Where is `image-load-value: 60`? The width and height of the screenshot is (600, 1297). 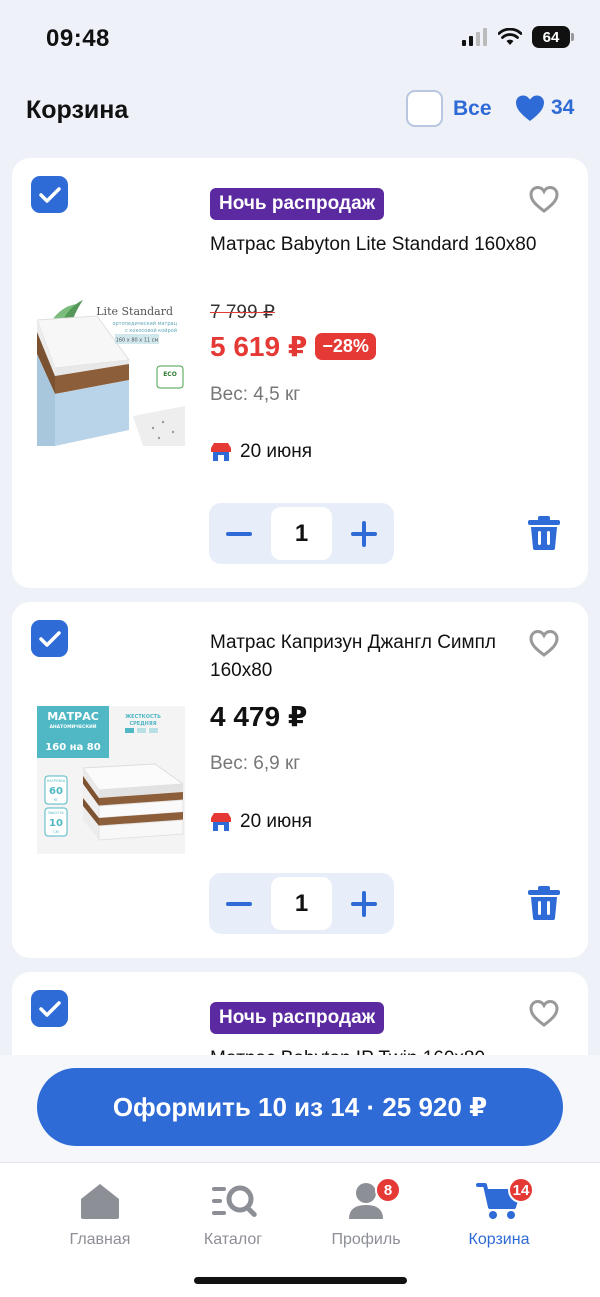
image-load-value: 60 is located at coordinates (56, 791).